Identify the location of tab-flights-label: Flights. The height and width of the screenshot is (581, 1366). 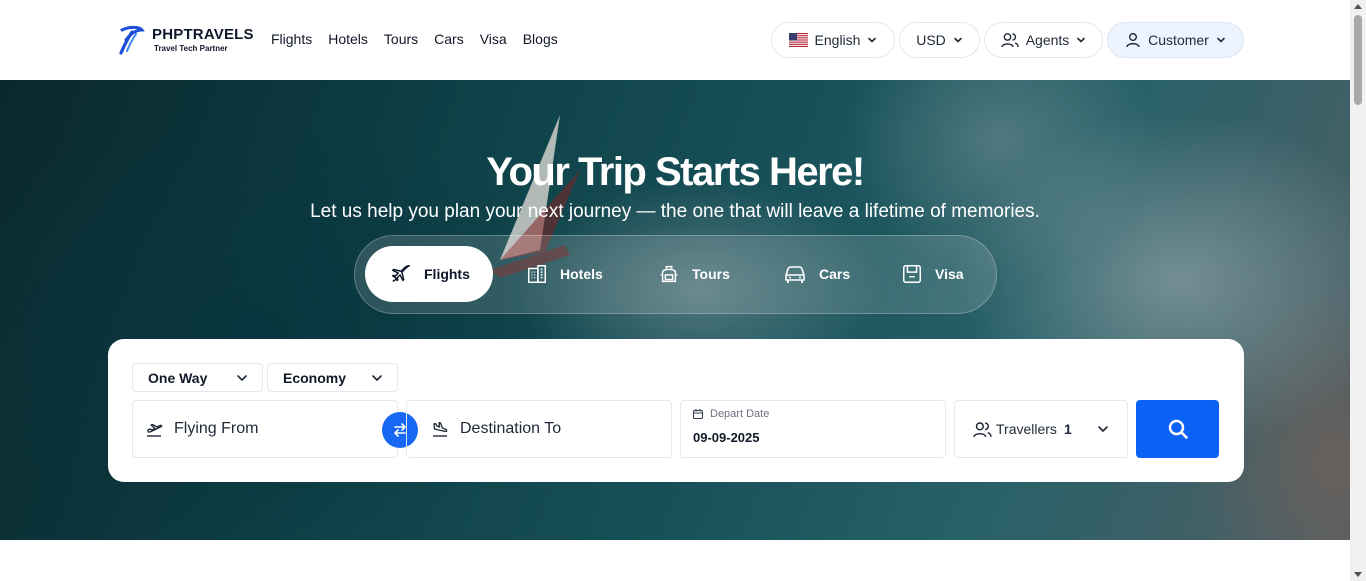
(447, 274).